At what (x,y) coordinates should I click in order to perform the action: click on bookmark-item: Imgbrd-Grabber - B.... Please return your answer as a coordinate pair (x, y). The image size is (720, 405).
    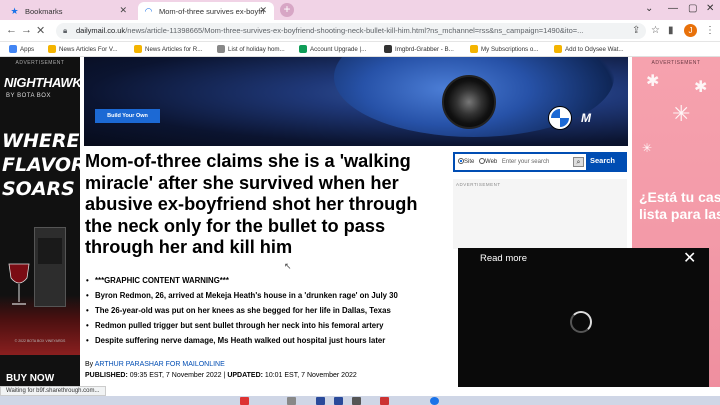
    Looking at the image, I should click on (419, 49).